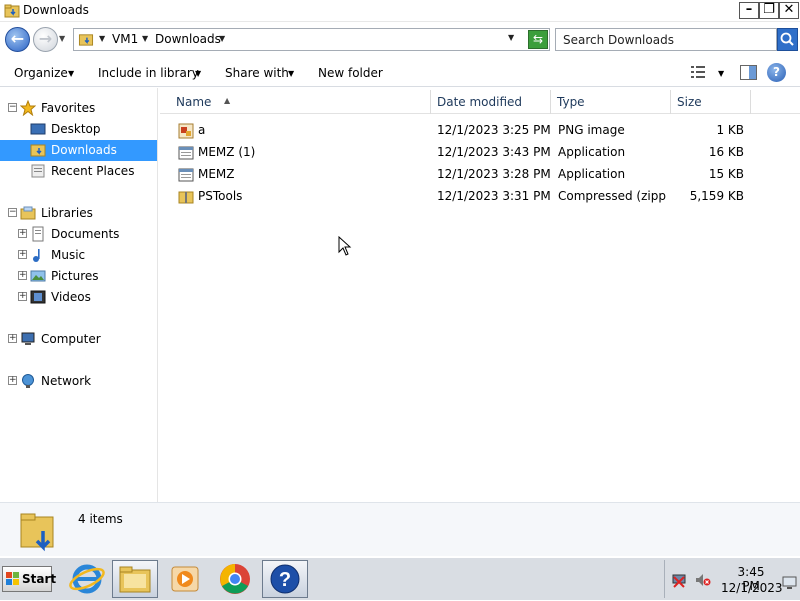 The image size is (800, 601). Describe the element at coordinates (611, 102) in the screenshot. I see `column-type: Type` at that location.